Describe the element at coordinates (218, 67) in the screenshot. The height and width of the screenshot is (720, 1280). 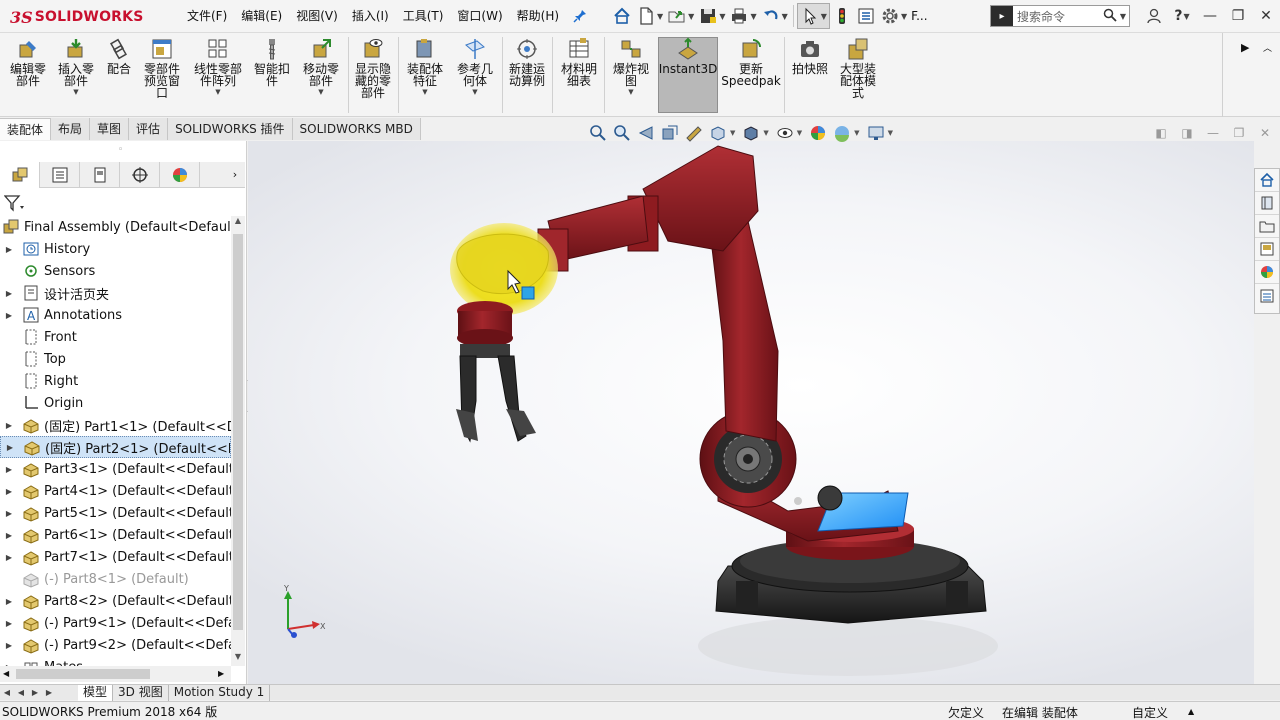
I see `linear-pattern-button: 线性零部 件阵列 ▼` at that location.